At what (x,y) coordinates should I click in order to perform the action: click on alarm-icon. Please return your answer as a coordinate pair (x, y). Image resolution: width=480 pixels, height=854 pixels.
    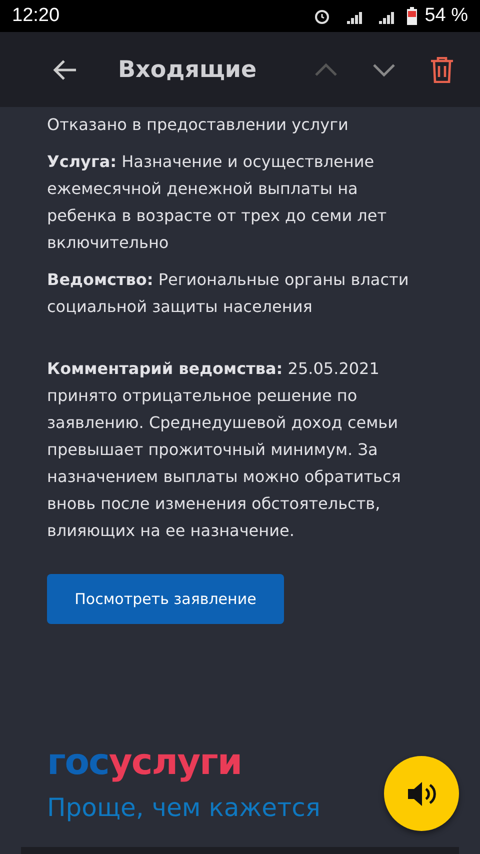
    Looking at the image, I should click on (321, 16).